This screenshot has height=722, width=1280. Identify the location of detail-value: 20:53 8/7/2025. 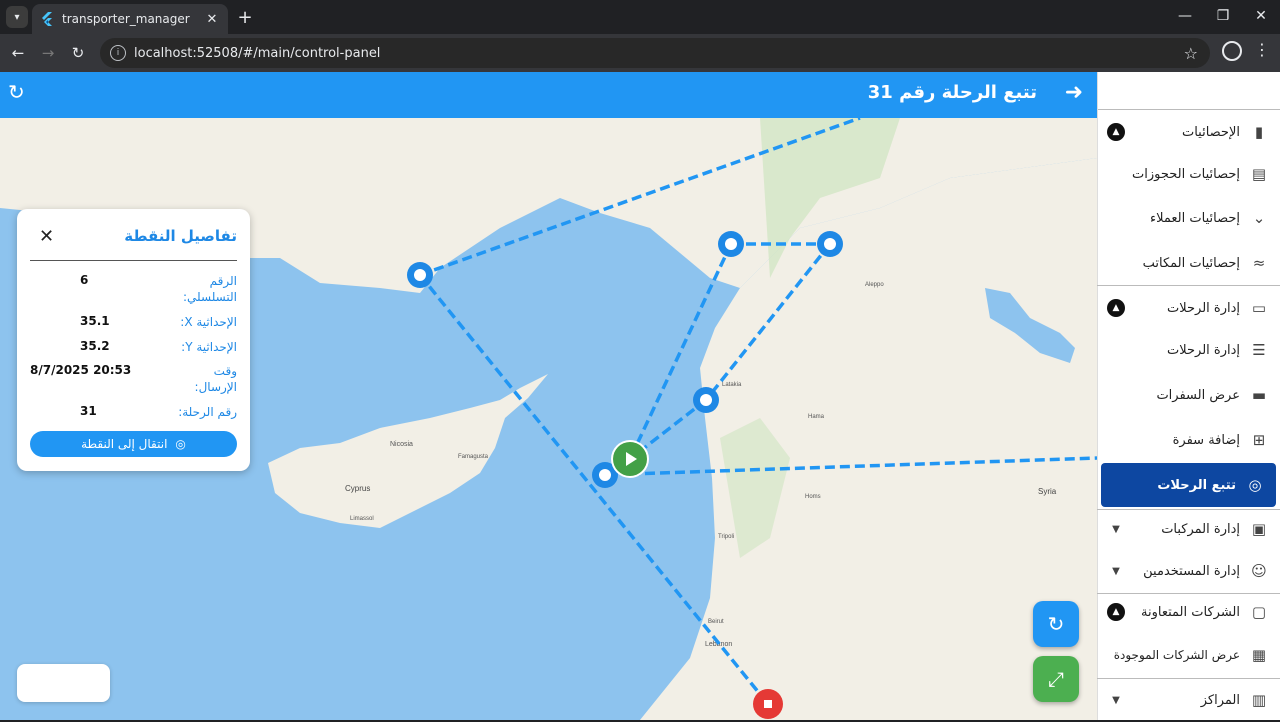
(81, 370).